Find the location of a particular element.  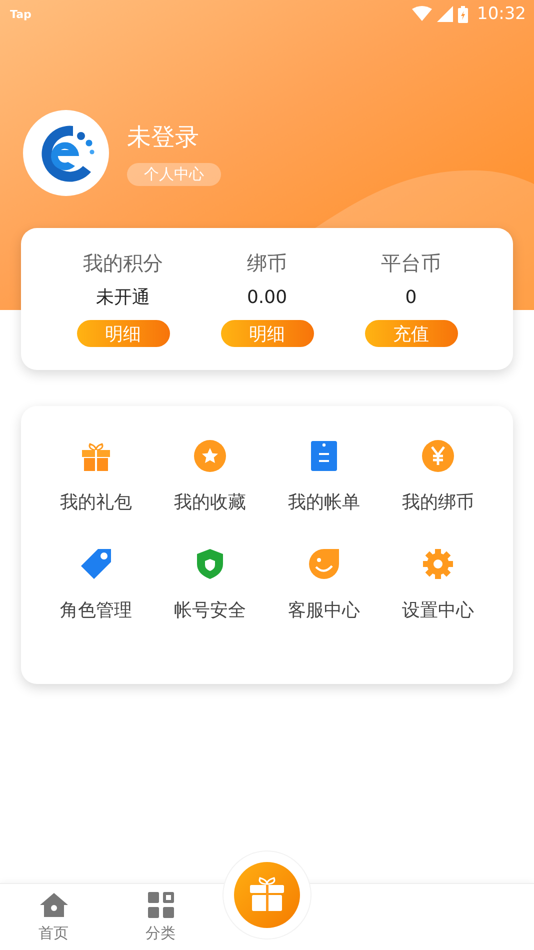

battery-icon is located at coordinates (463, 14).